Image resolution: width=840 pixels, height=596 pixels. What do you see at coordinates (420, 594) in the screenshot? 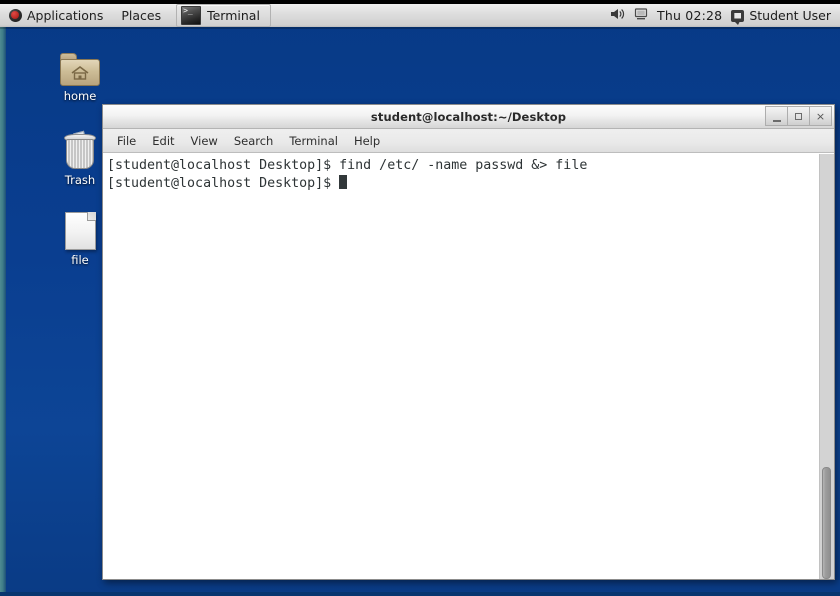
I see `desktop-bottom-edge-strip` at bounding box center [420, 594].